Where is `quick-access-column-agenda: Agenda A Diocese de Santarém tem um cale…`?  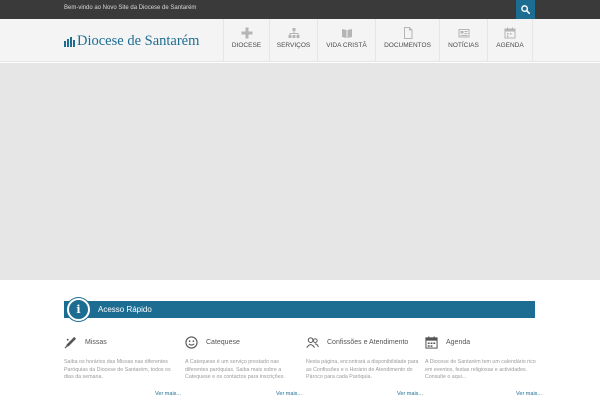 quick-access-column-agenda: Agenda A Diocese de Santarém tem um cale… is located at coordinates (483, 366).